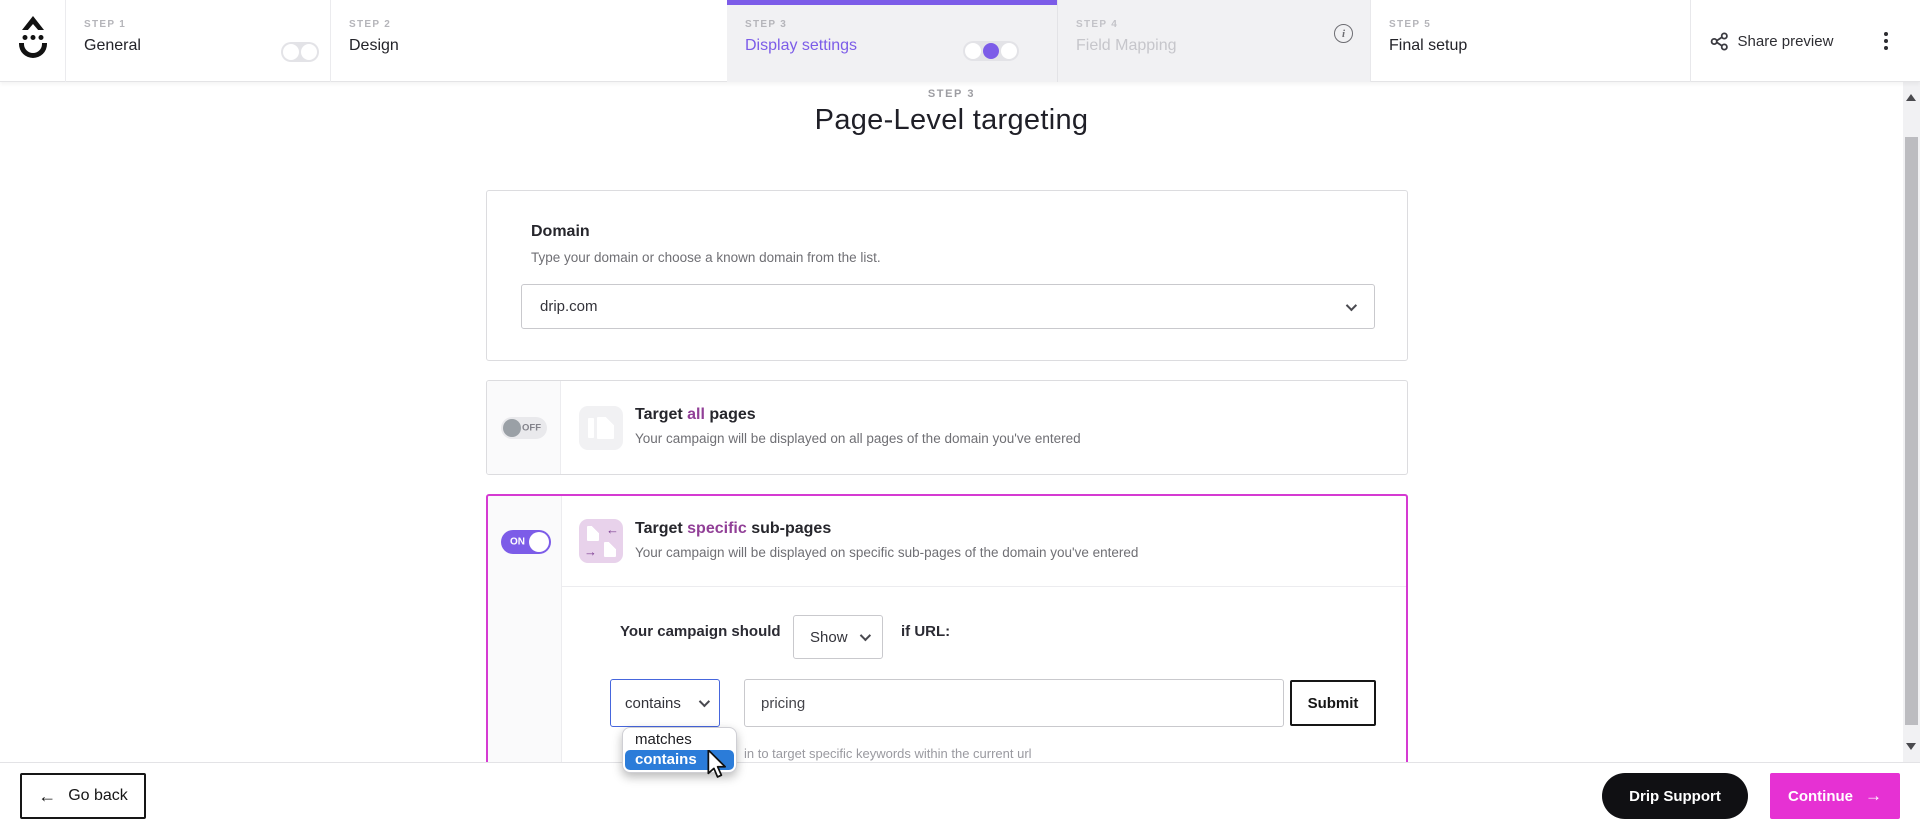  I want to click on specific-subpages-icon: ← →, so click(601, 541).